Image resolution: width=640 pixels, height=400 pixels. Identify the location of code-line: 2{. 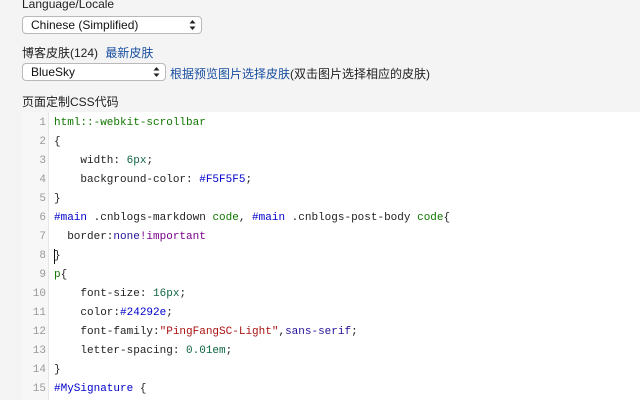
(331, 142).